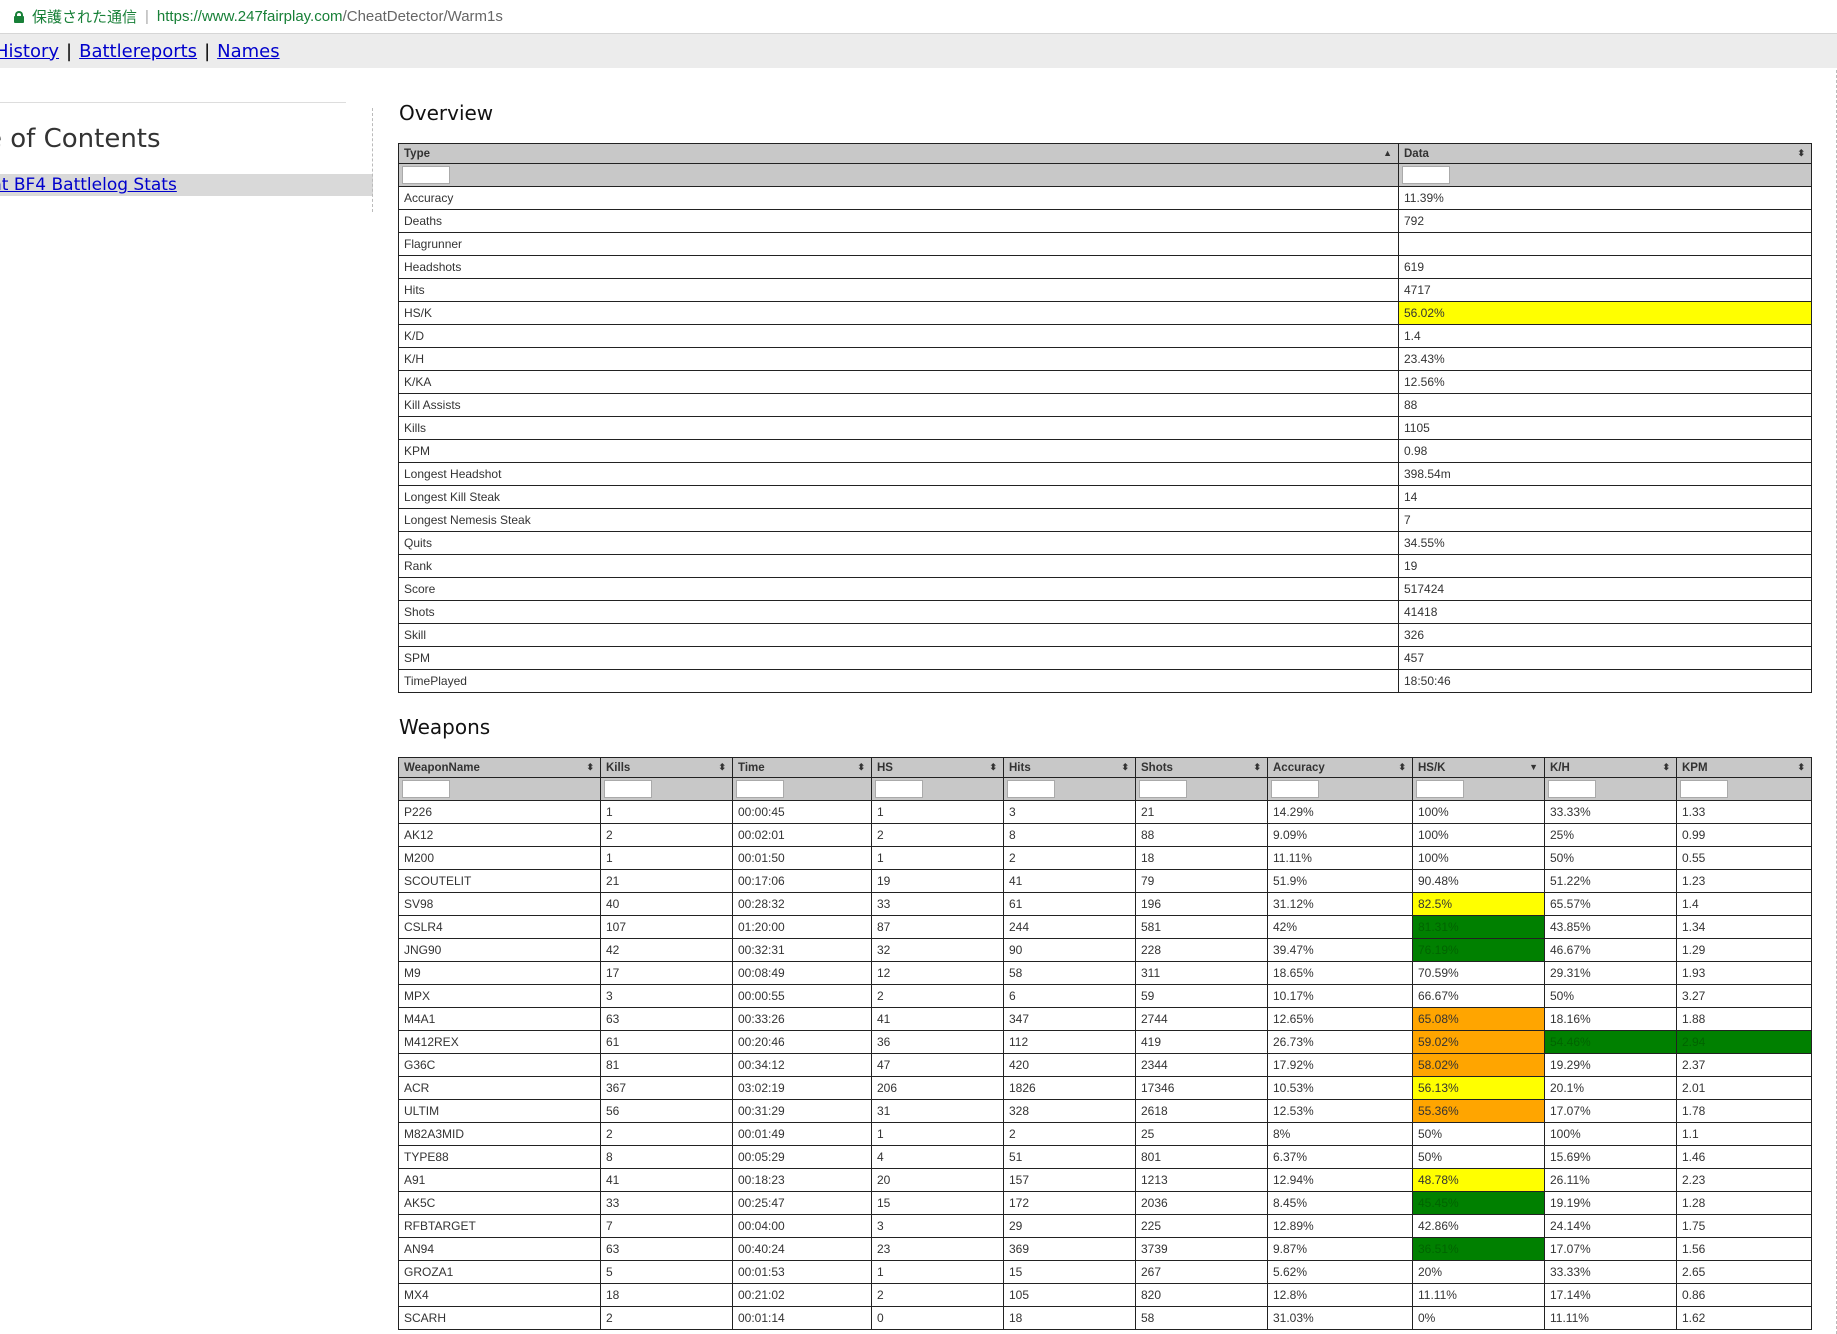 The width and height of the screenshot is (1837, 1334). Describe the element at coordinates (138, 51) in the screenshot. I see `nav-link-battlereports: Battlereports` at that location.